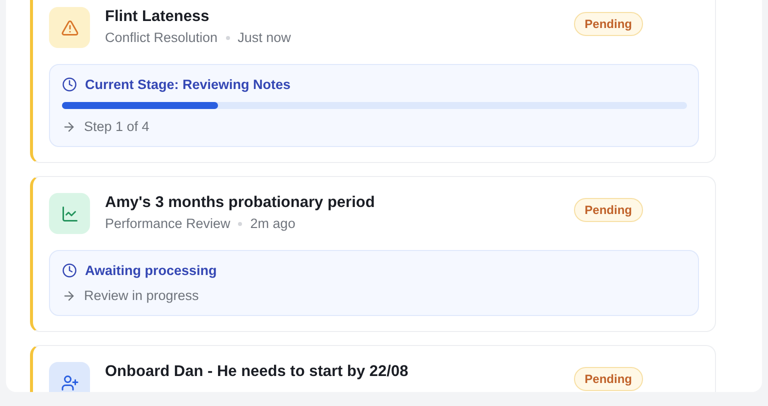 The width and height of the screenshot is (768, 406). I want to click on request-time: 2m ago, so click(273, 223).